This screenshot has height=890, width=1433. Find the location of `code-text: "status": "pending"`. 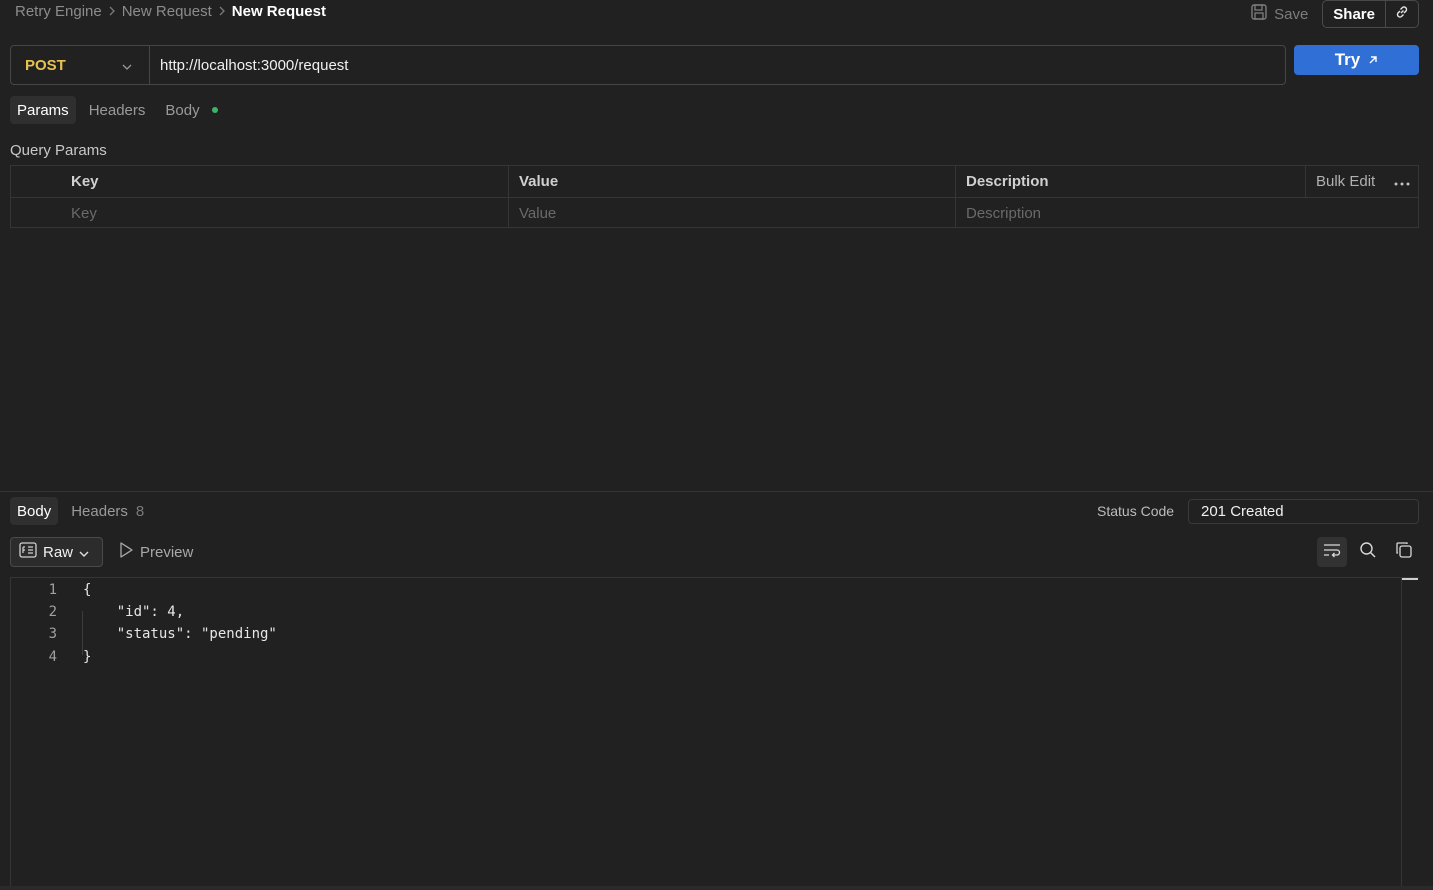

code-text: "status": "pending" is located at coordinates (180, 634).